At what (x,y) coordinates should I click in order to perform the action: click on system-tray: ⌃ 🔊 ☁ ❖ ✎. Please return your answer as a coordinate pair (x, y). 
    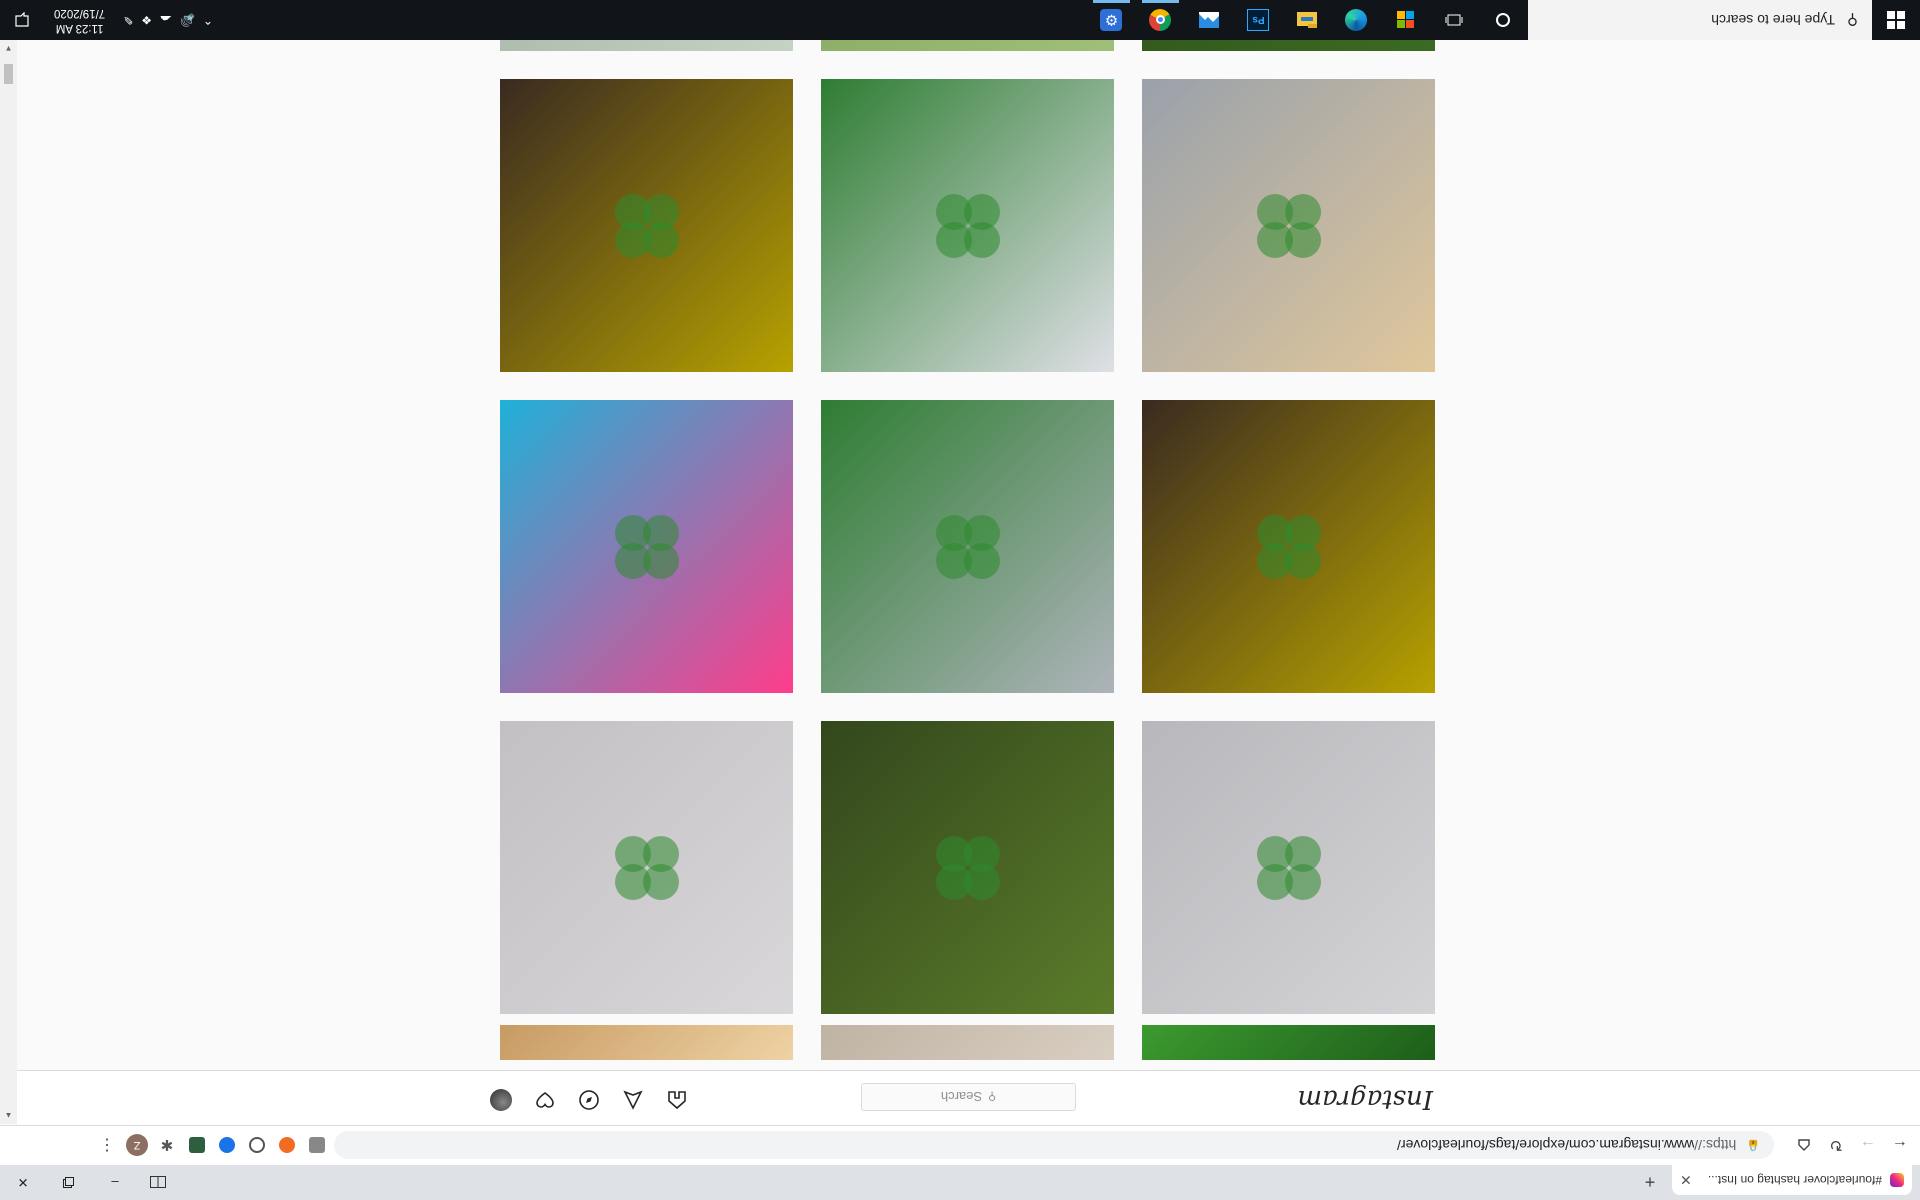
    Looking at the image, I should click on (164, 20).